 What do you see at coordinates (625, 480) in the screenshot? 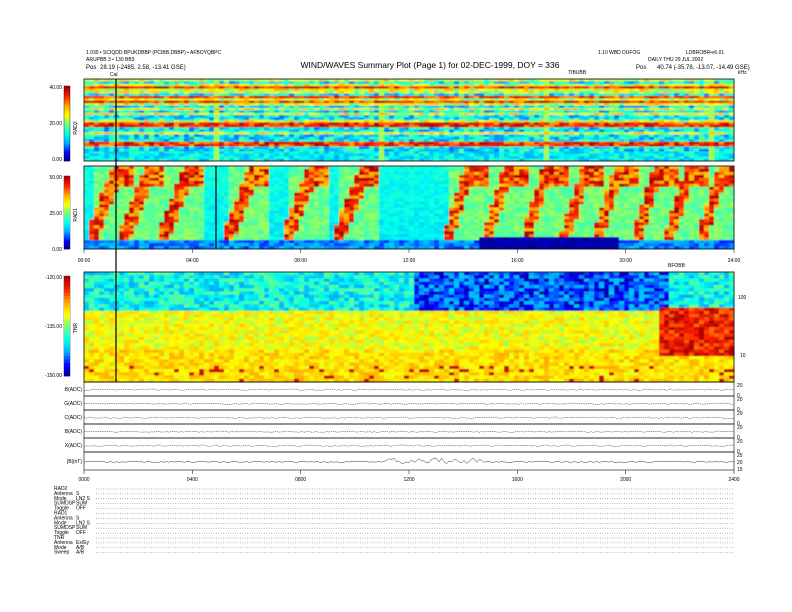
I see `ts-xtick-label: 2000` at bounding box center [625, 480].